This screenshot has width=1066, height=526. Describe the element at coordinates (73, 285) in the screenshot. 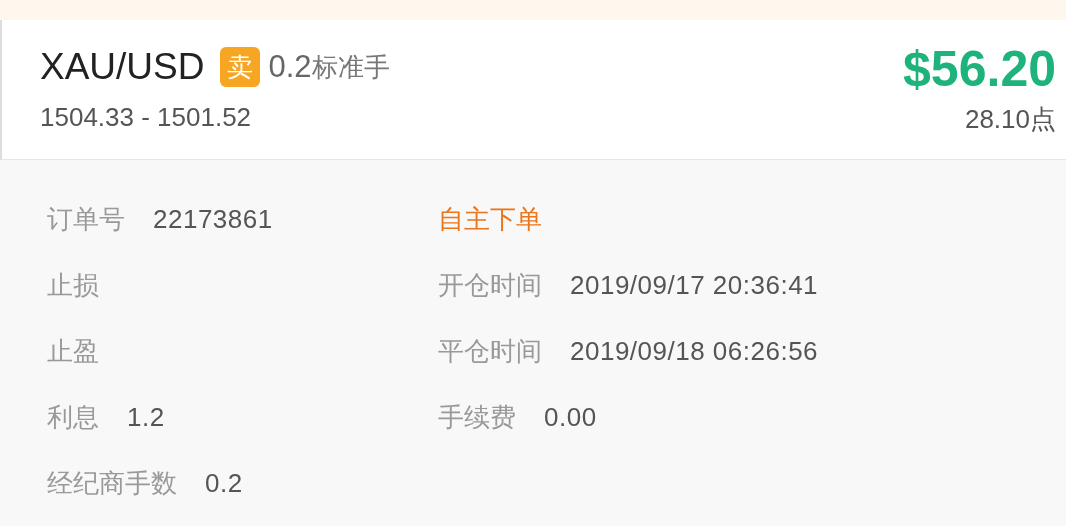

I see `field-label: 止损` at that location.